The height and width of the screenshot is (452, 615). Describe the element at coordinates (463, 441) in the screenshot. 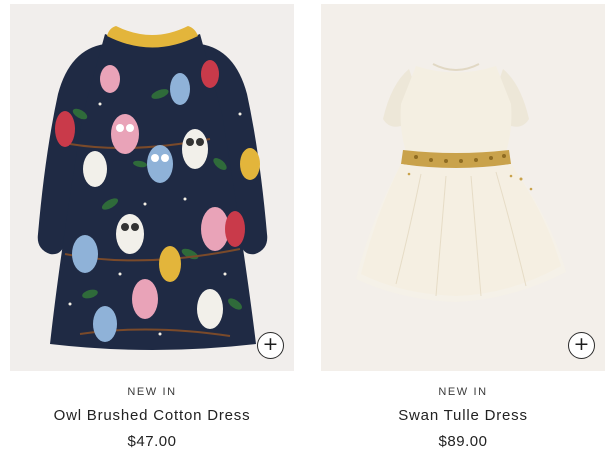

I see `product-price: $89.00` at that location.